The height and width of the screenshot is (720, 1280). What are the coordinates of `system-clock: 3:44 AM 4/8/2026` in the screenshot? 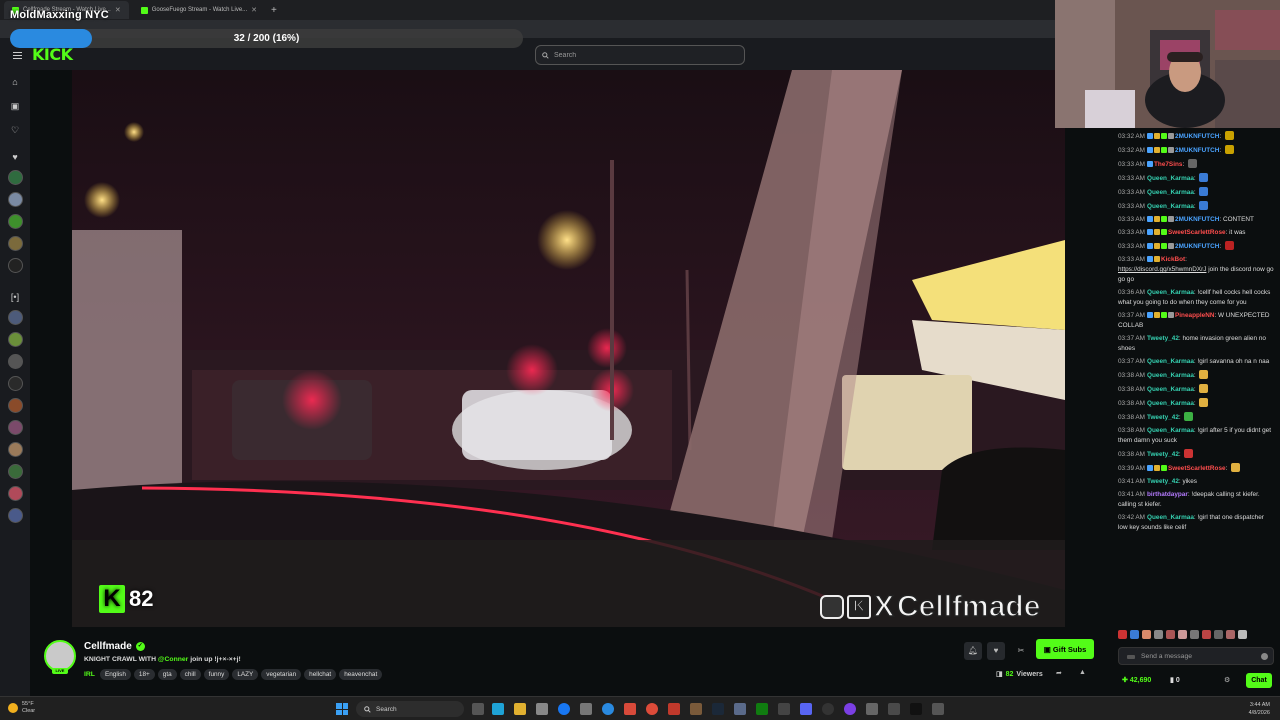 It's located at (1259, 709).